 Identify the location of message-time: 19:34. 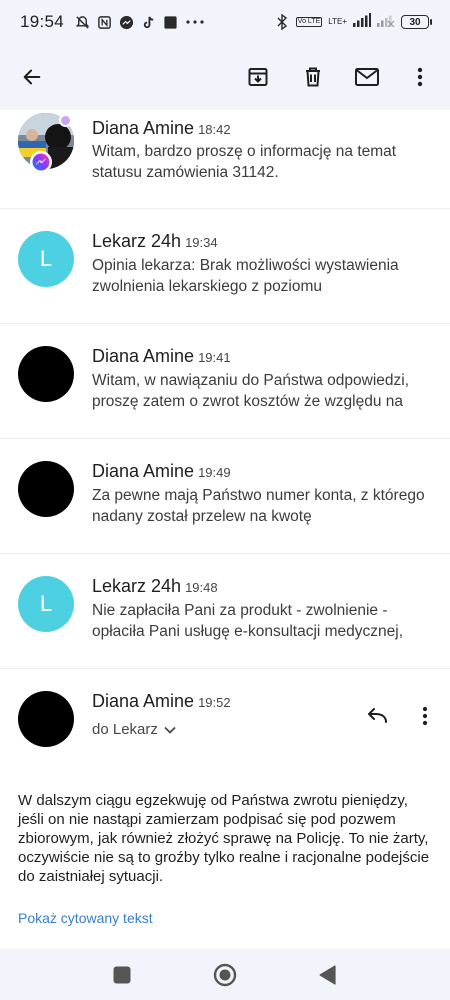
(201, 242).